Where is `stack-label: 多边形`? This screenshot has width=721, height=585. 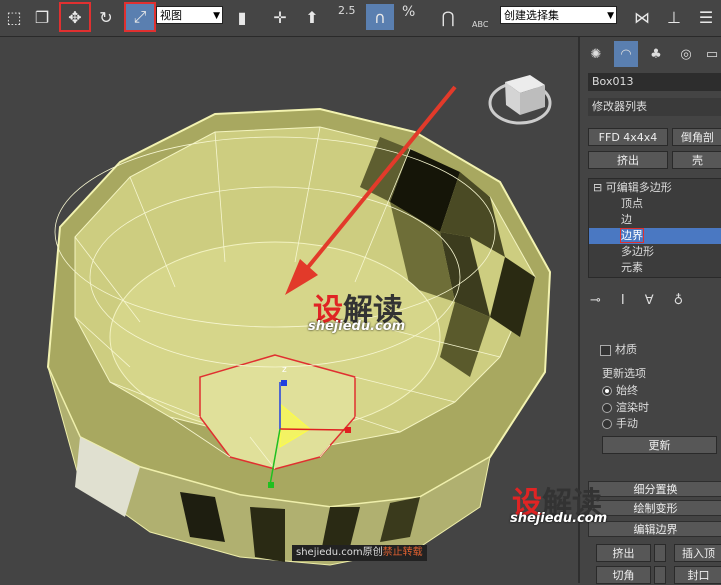
stack-label: 多边形 is located at coordinates (637, 251).